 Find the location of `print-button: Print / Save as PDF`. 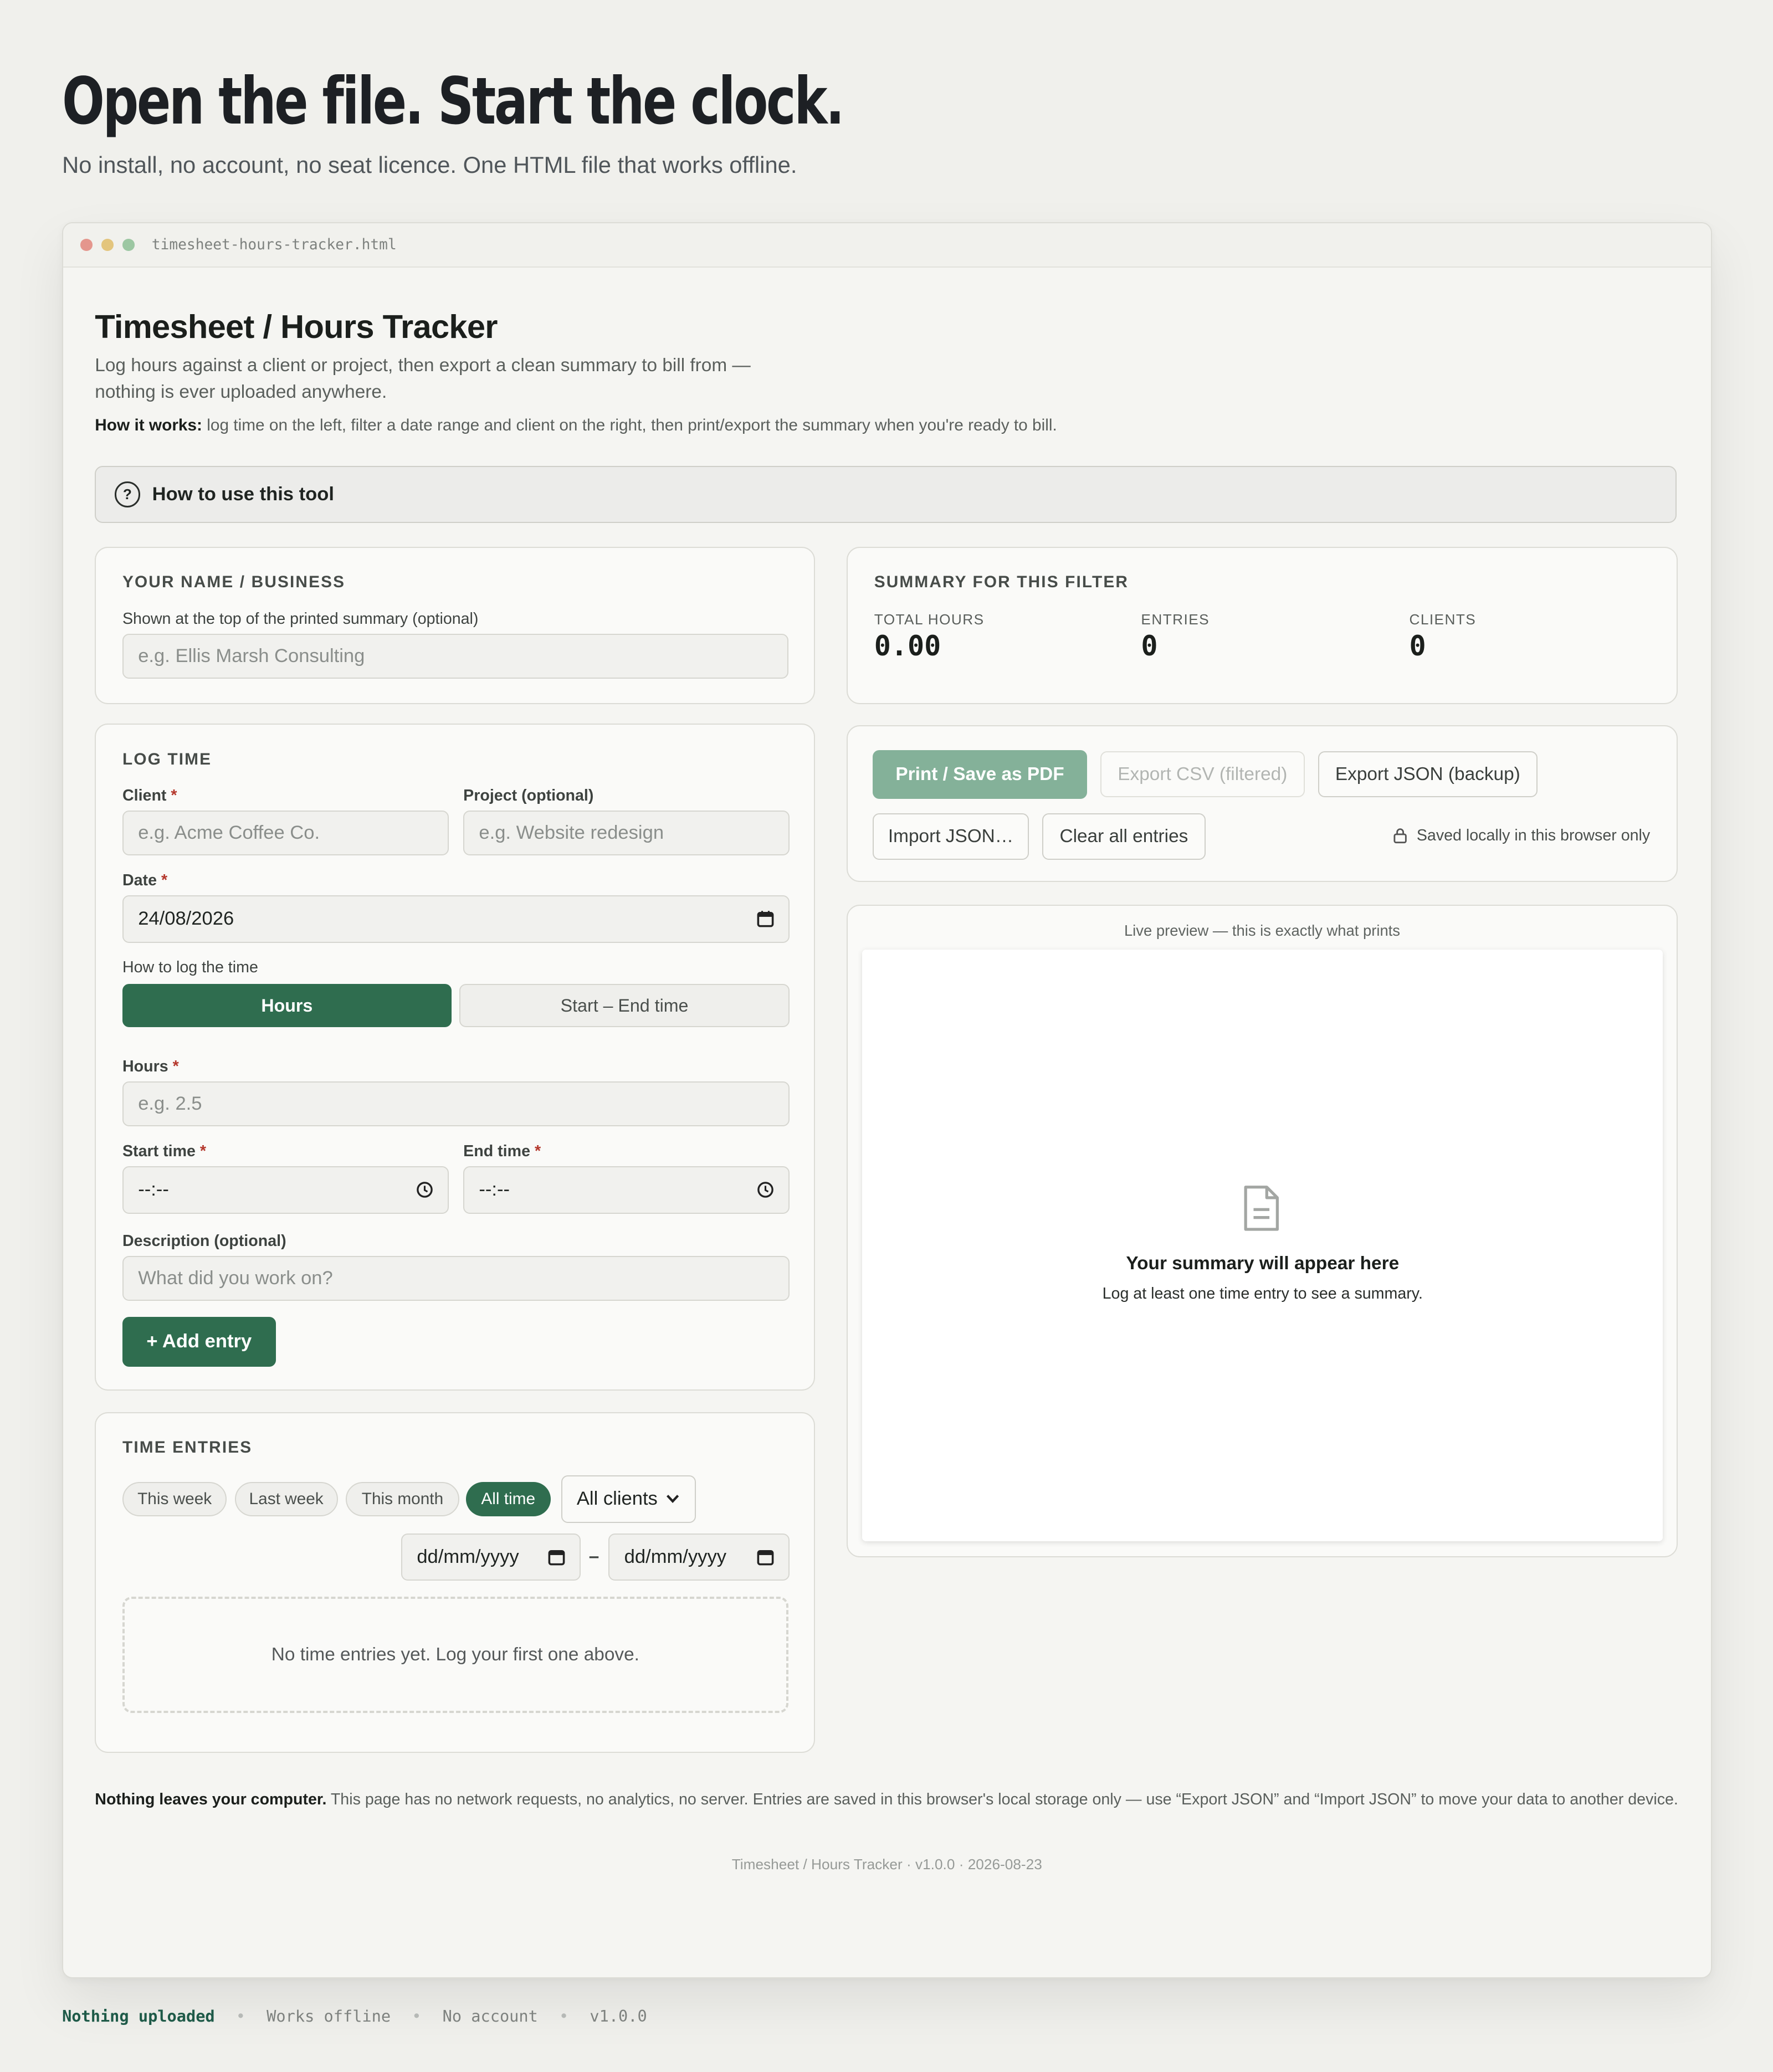

print-button: Print / Save as PDF is located at coordinates (980, 774).